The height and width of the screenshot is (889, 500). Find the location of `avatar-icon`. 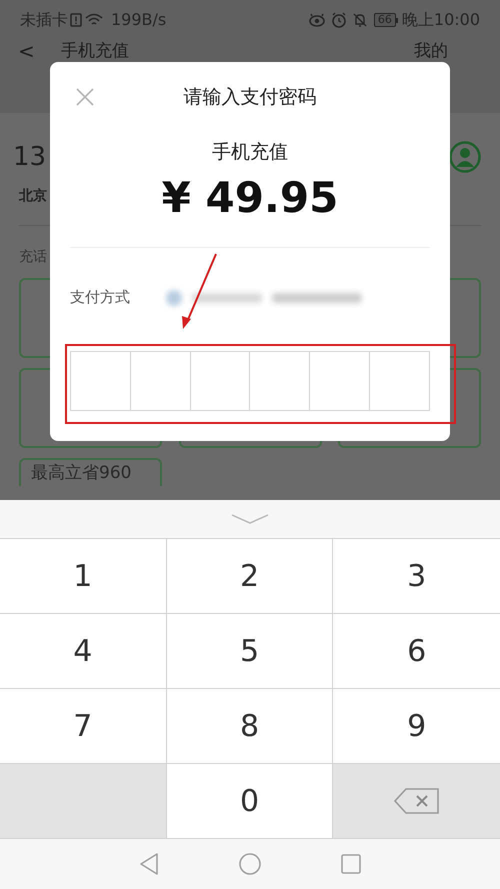

avatar-icon is located at coordinates (465, 157).